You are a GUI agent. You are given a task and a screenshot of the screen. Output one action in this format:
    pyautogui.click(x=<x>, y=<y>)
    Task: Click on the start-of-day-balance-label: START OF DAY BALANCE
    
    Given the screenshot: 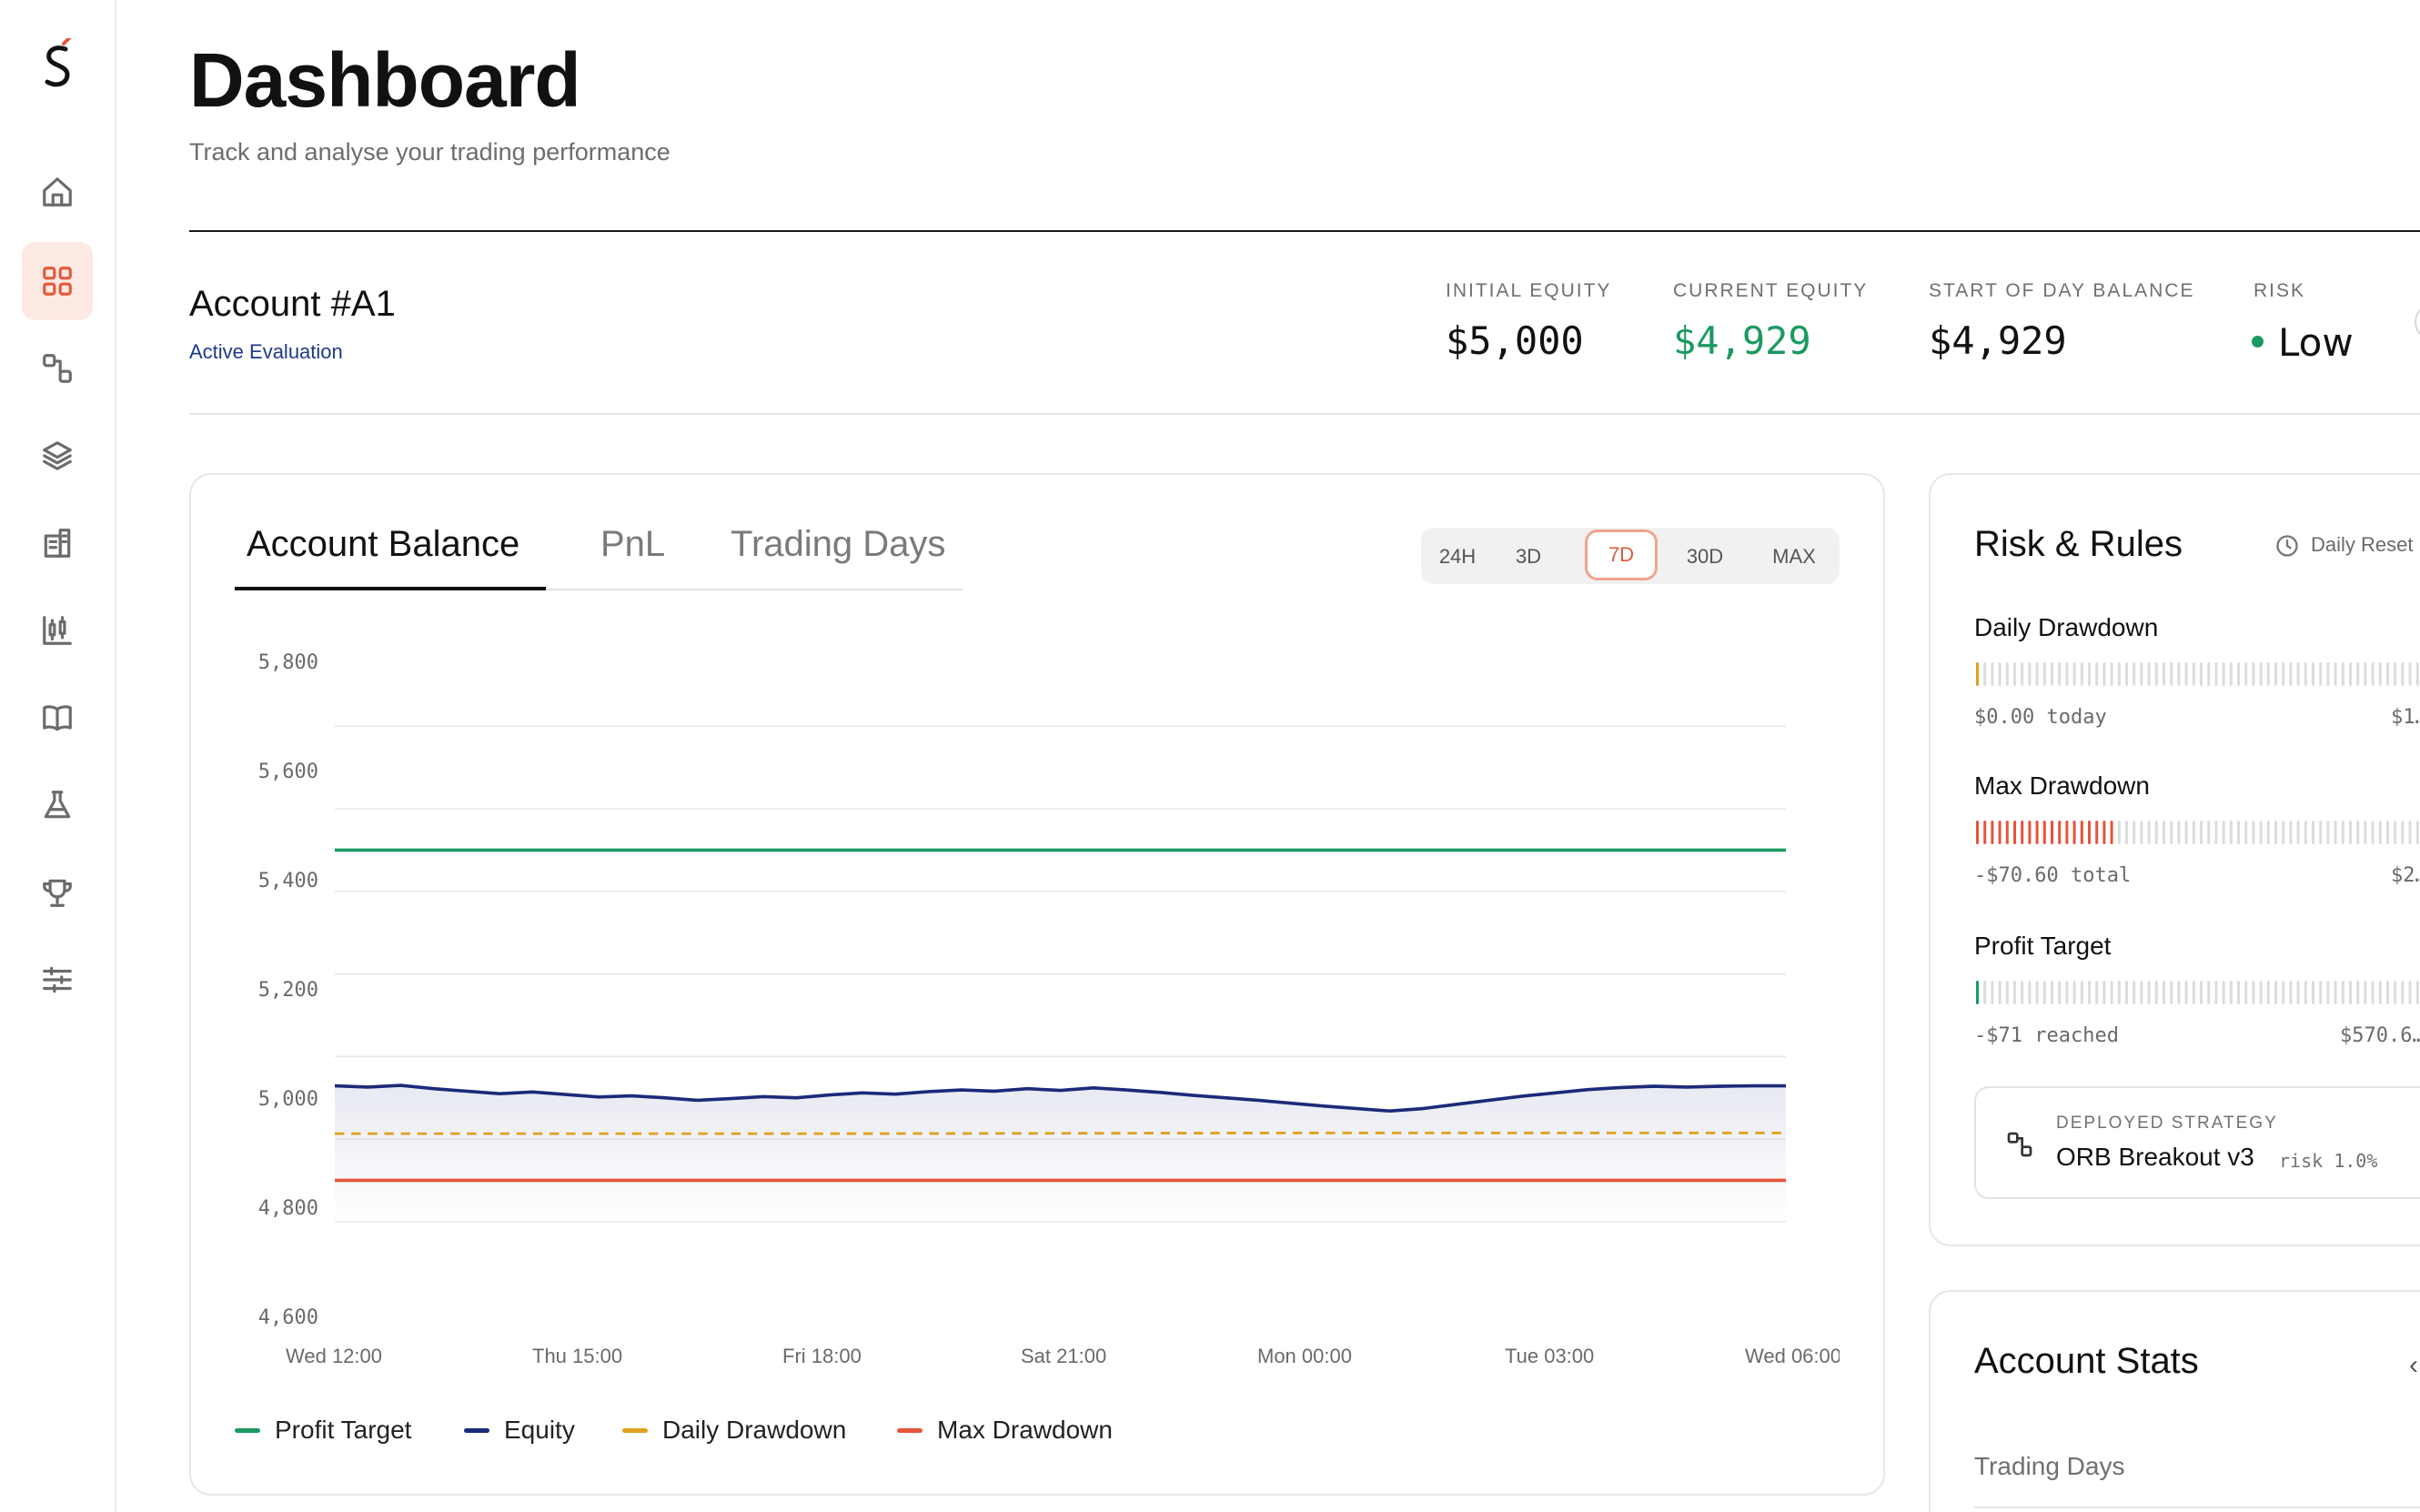 What is the action you would take?
    pyautogui.click(x=2062, y=290)
    